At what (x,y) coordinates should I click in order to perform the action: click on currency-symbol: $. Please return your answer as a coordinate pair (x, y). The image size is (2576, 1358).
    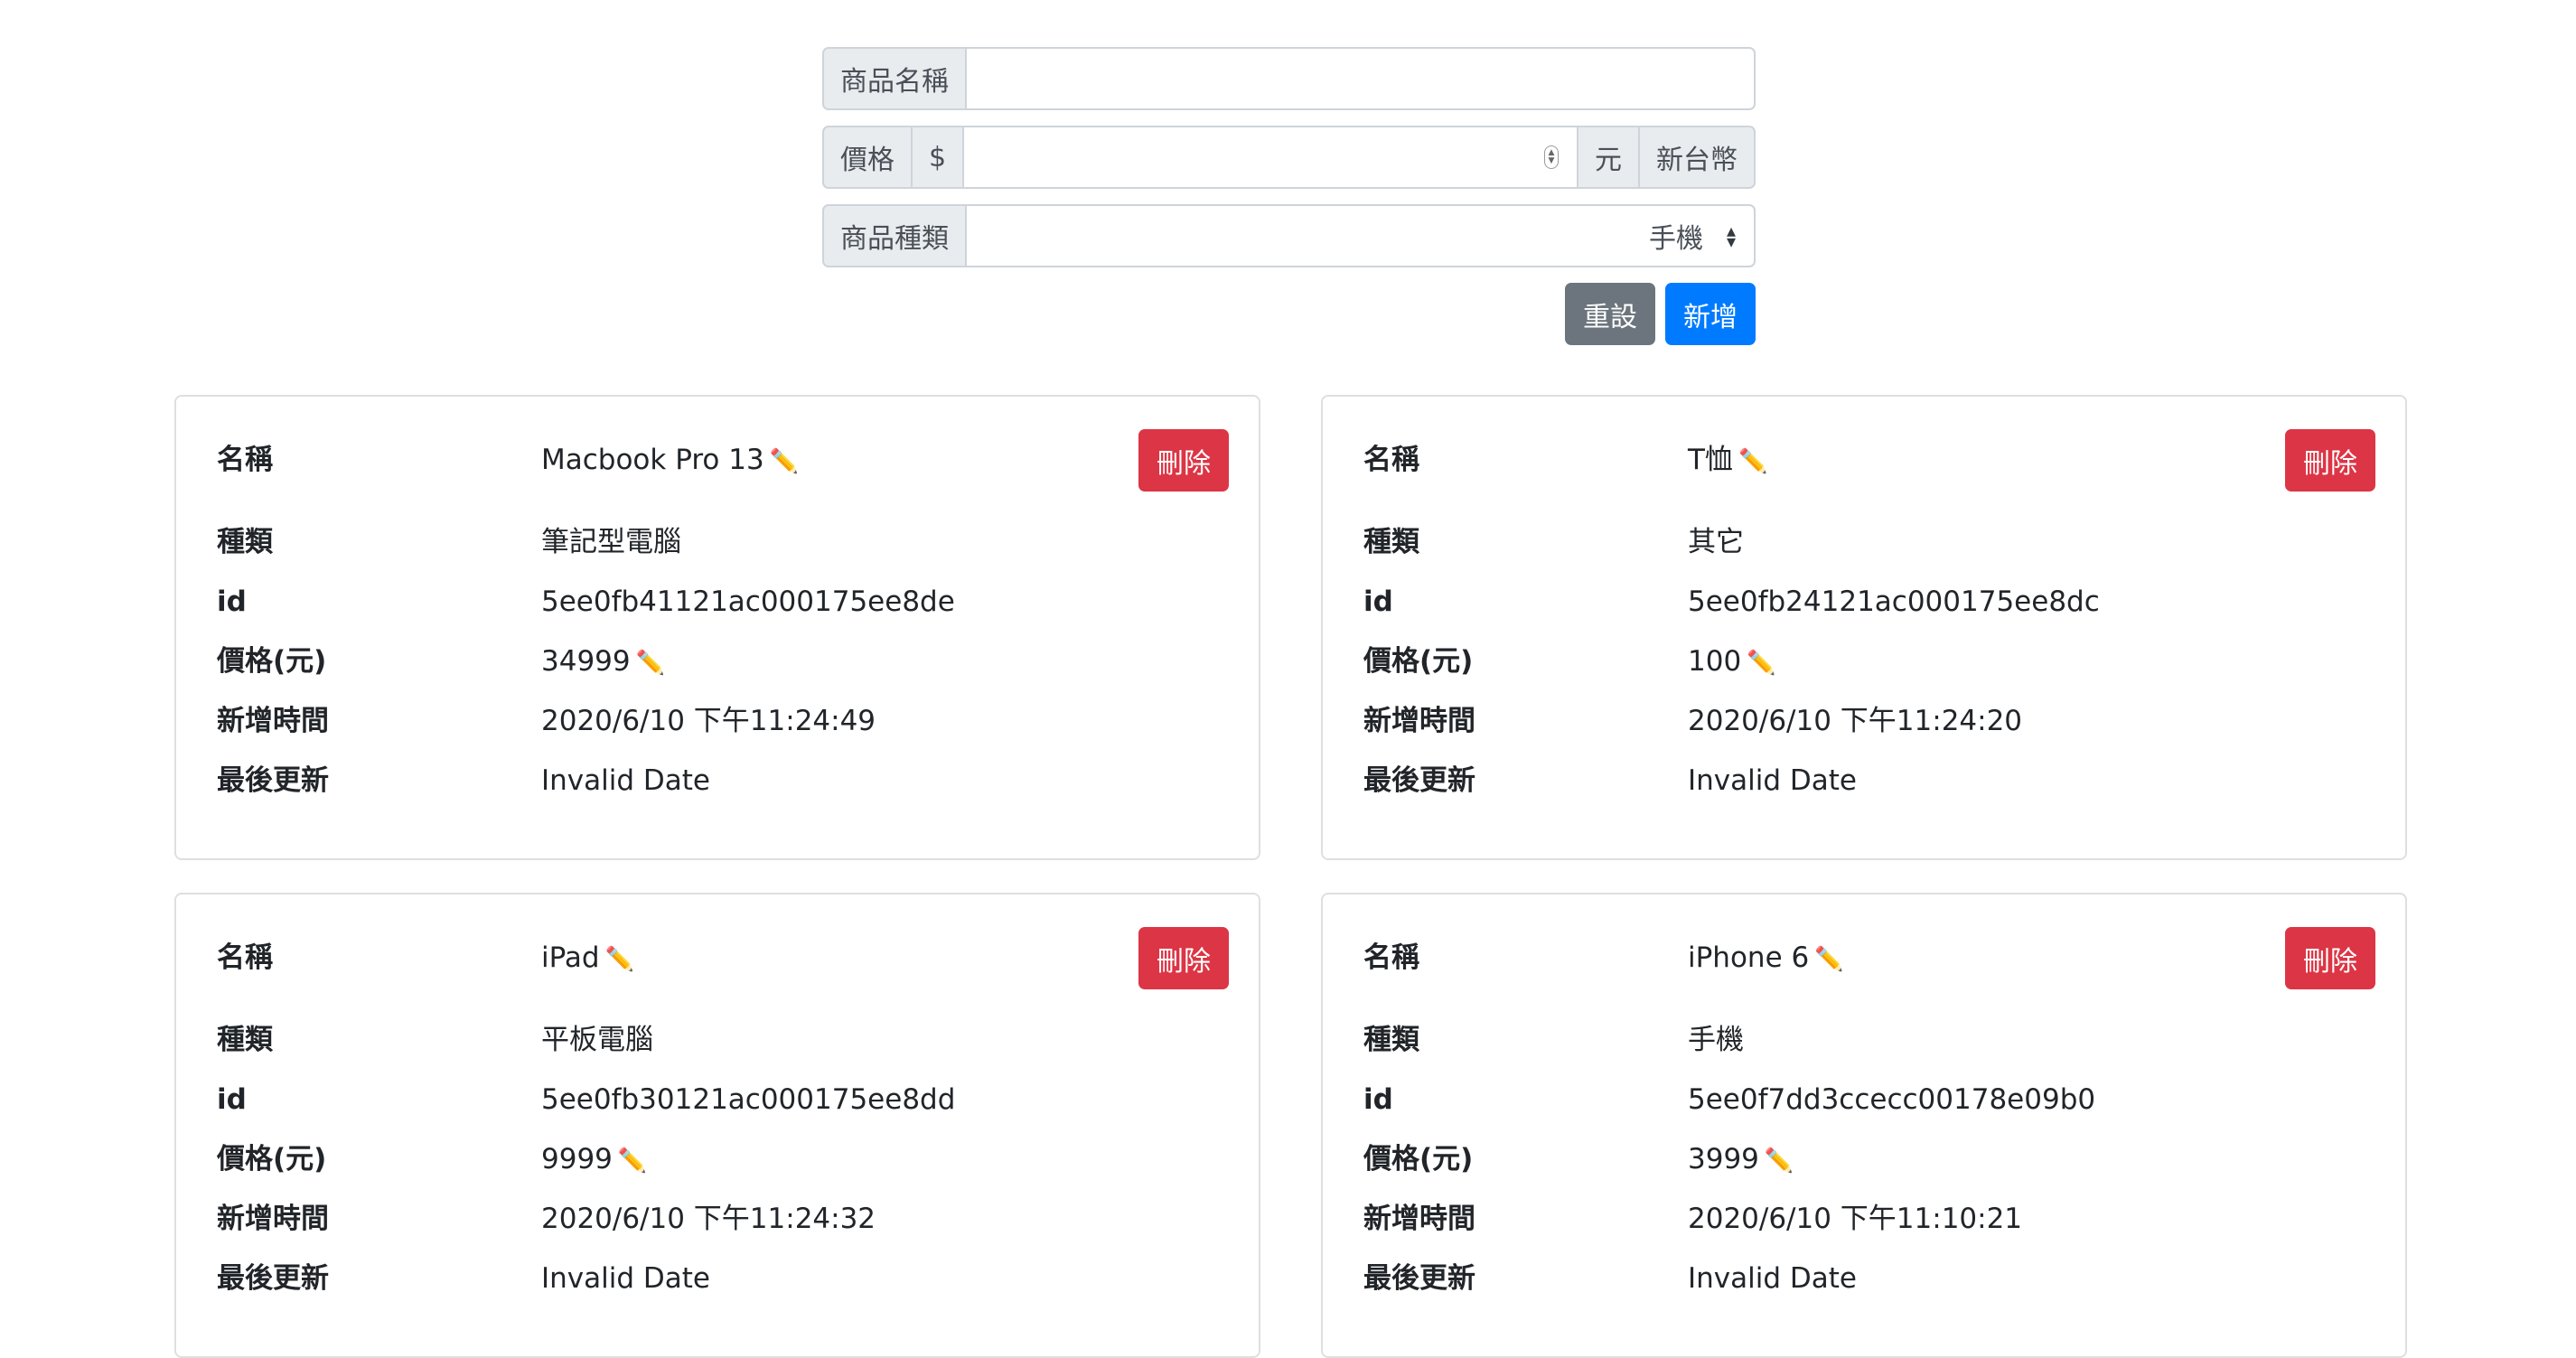
    Looking at the image, I should click on (939, 158).